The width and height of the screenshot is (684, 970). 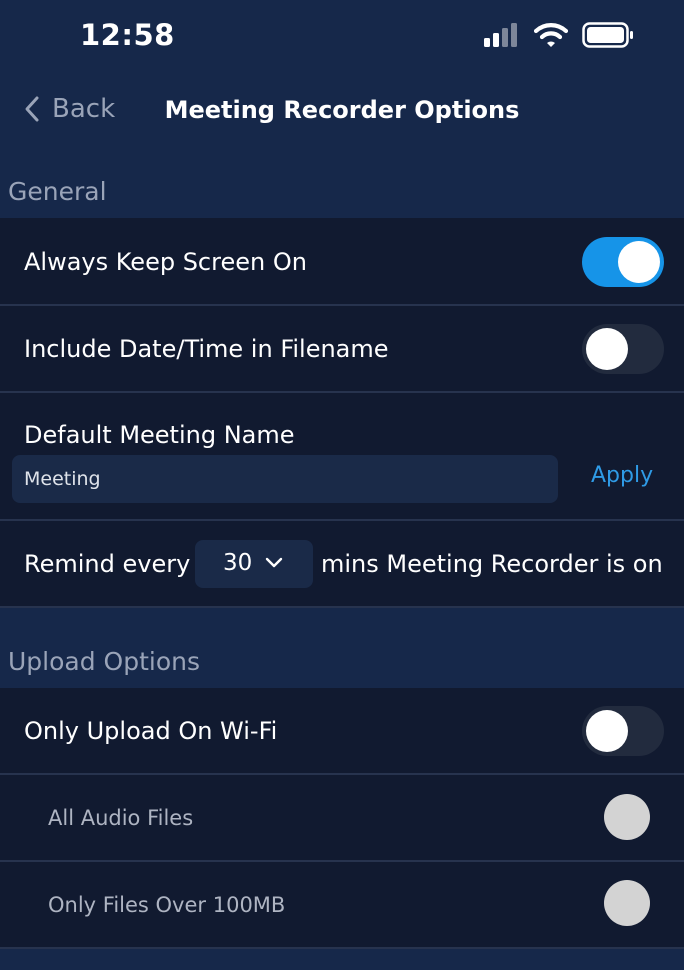 I want to click on status-time: 12:58, so click(x=127, y=35).